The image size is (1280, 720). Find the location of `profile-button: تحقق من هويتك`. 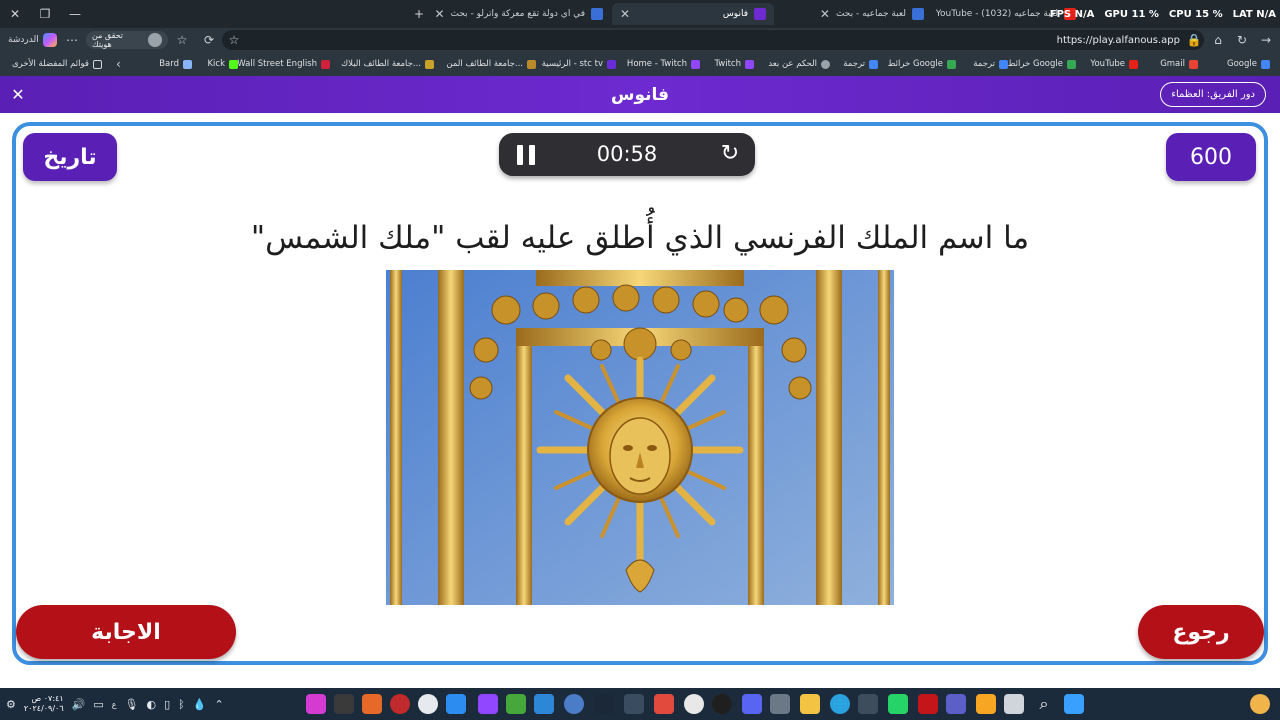

profile-button: تحقق من هويتك is located at coordinates (127, 40).